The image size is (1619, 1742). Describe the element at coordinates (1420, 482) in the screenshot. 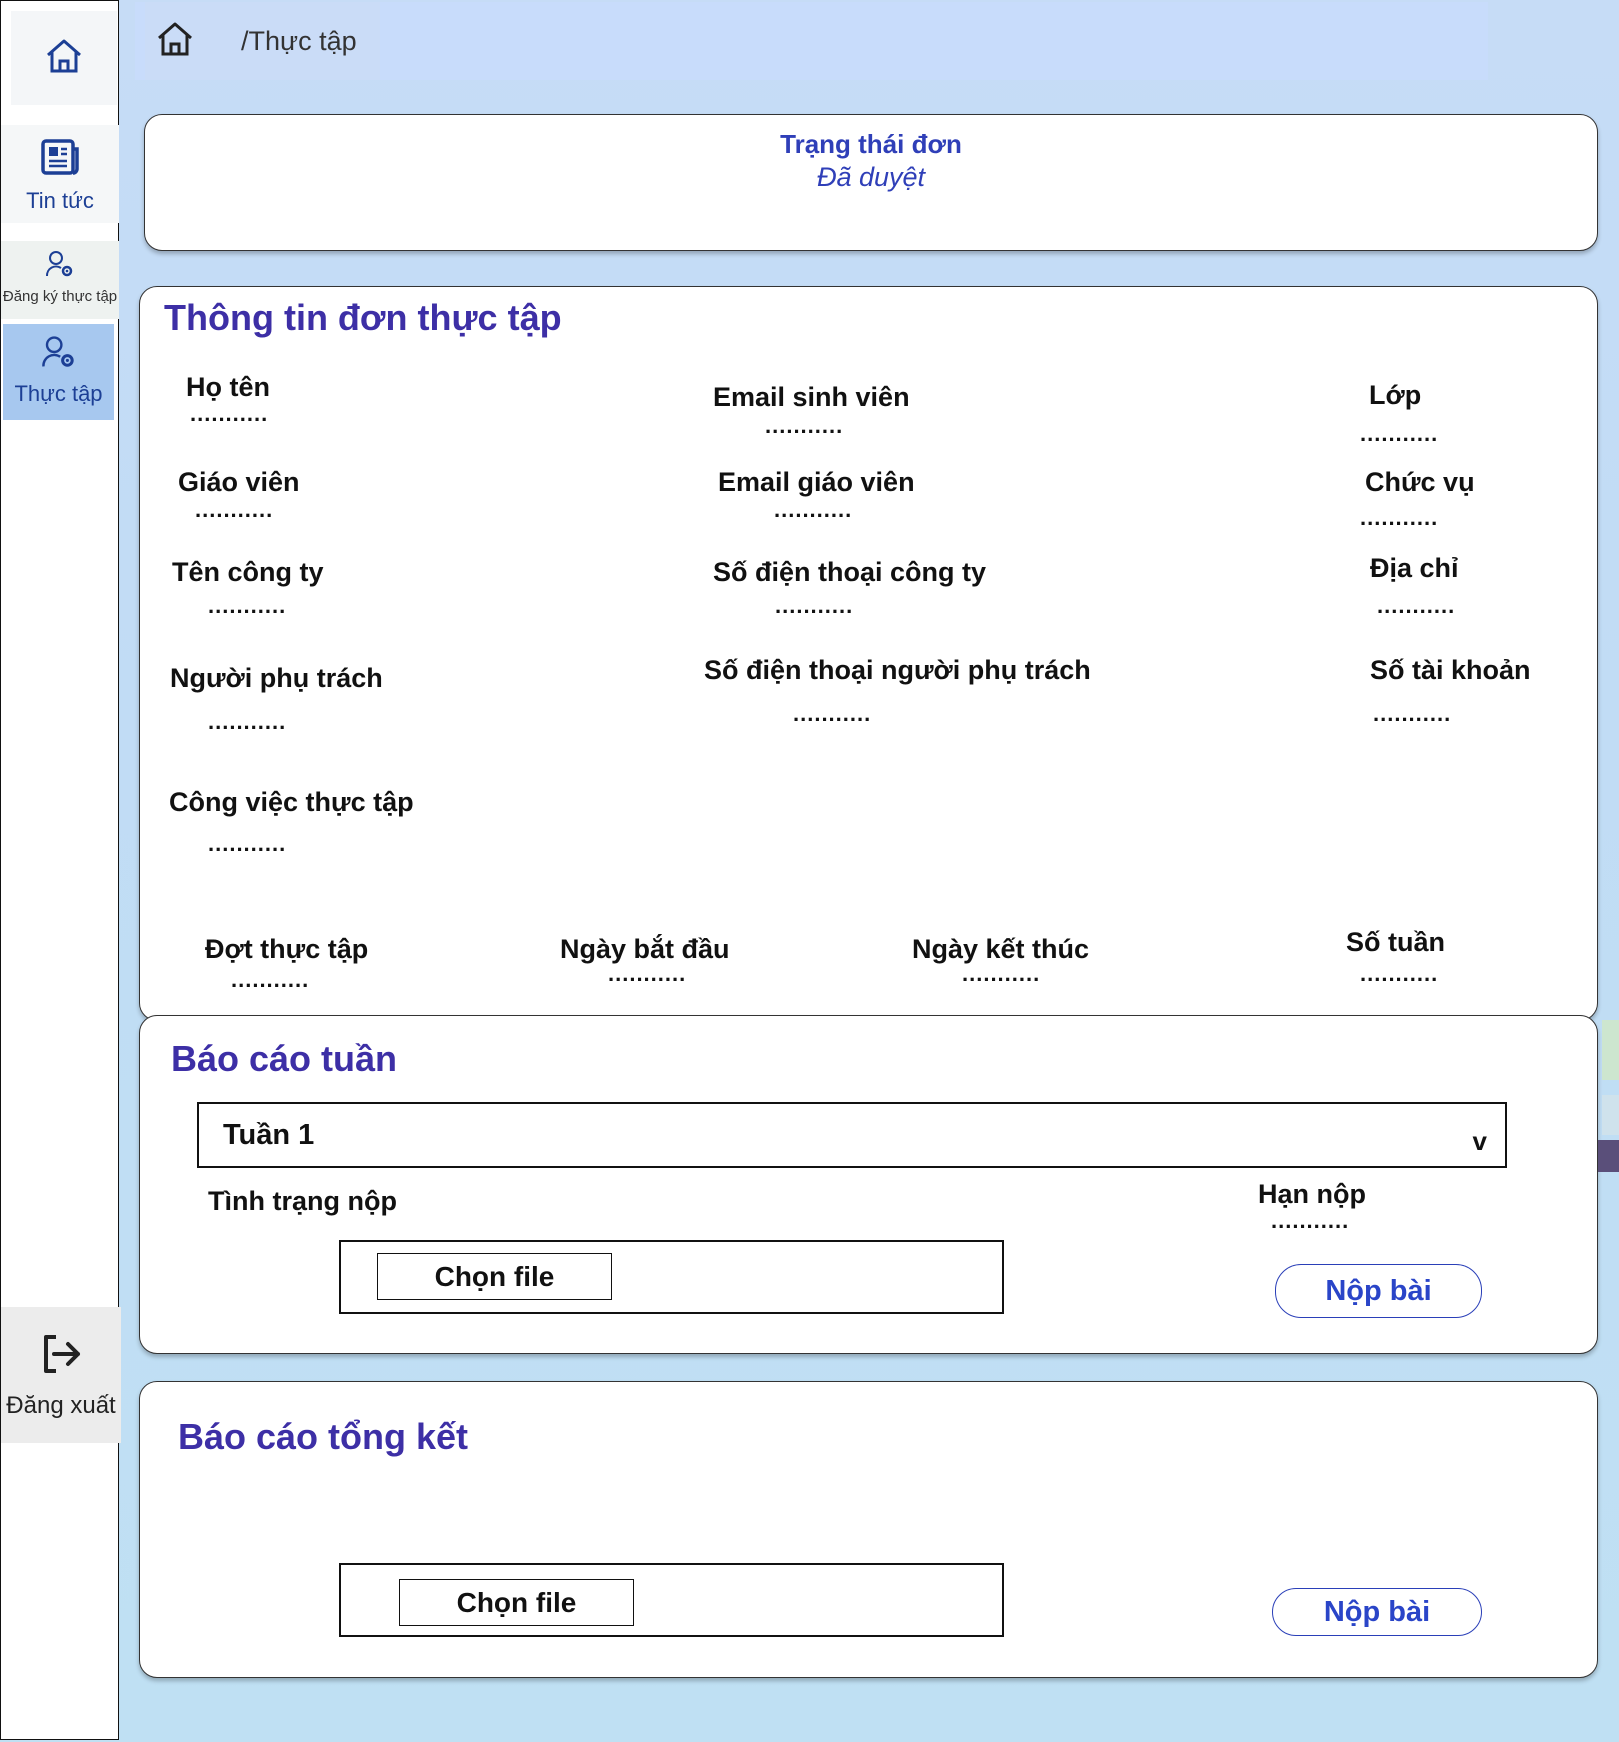

I see `field-label-chuc-vu: Chức vụ` at that location.